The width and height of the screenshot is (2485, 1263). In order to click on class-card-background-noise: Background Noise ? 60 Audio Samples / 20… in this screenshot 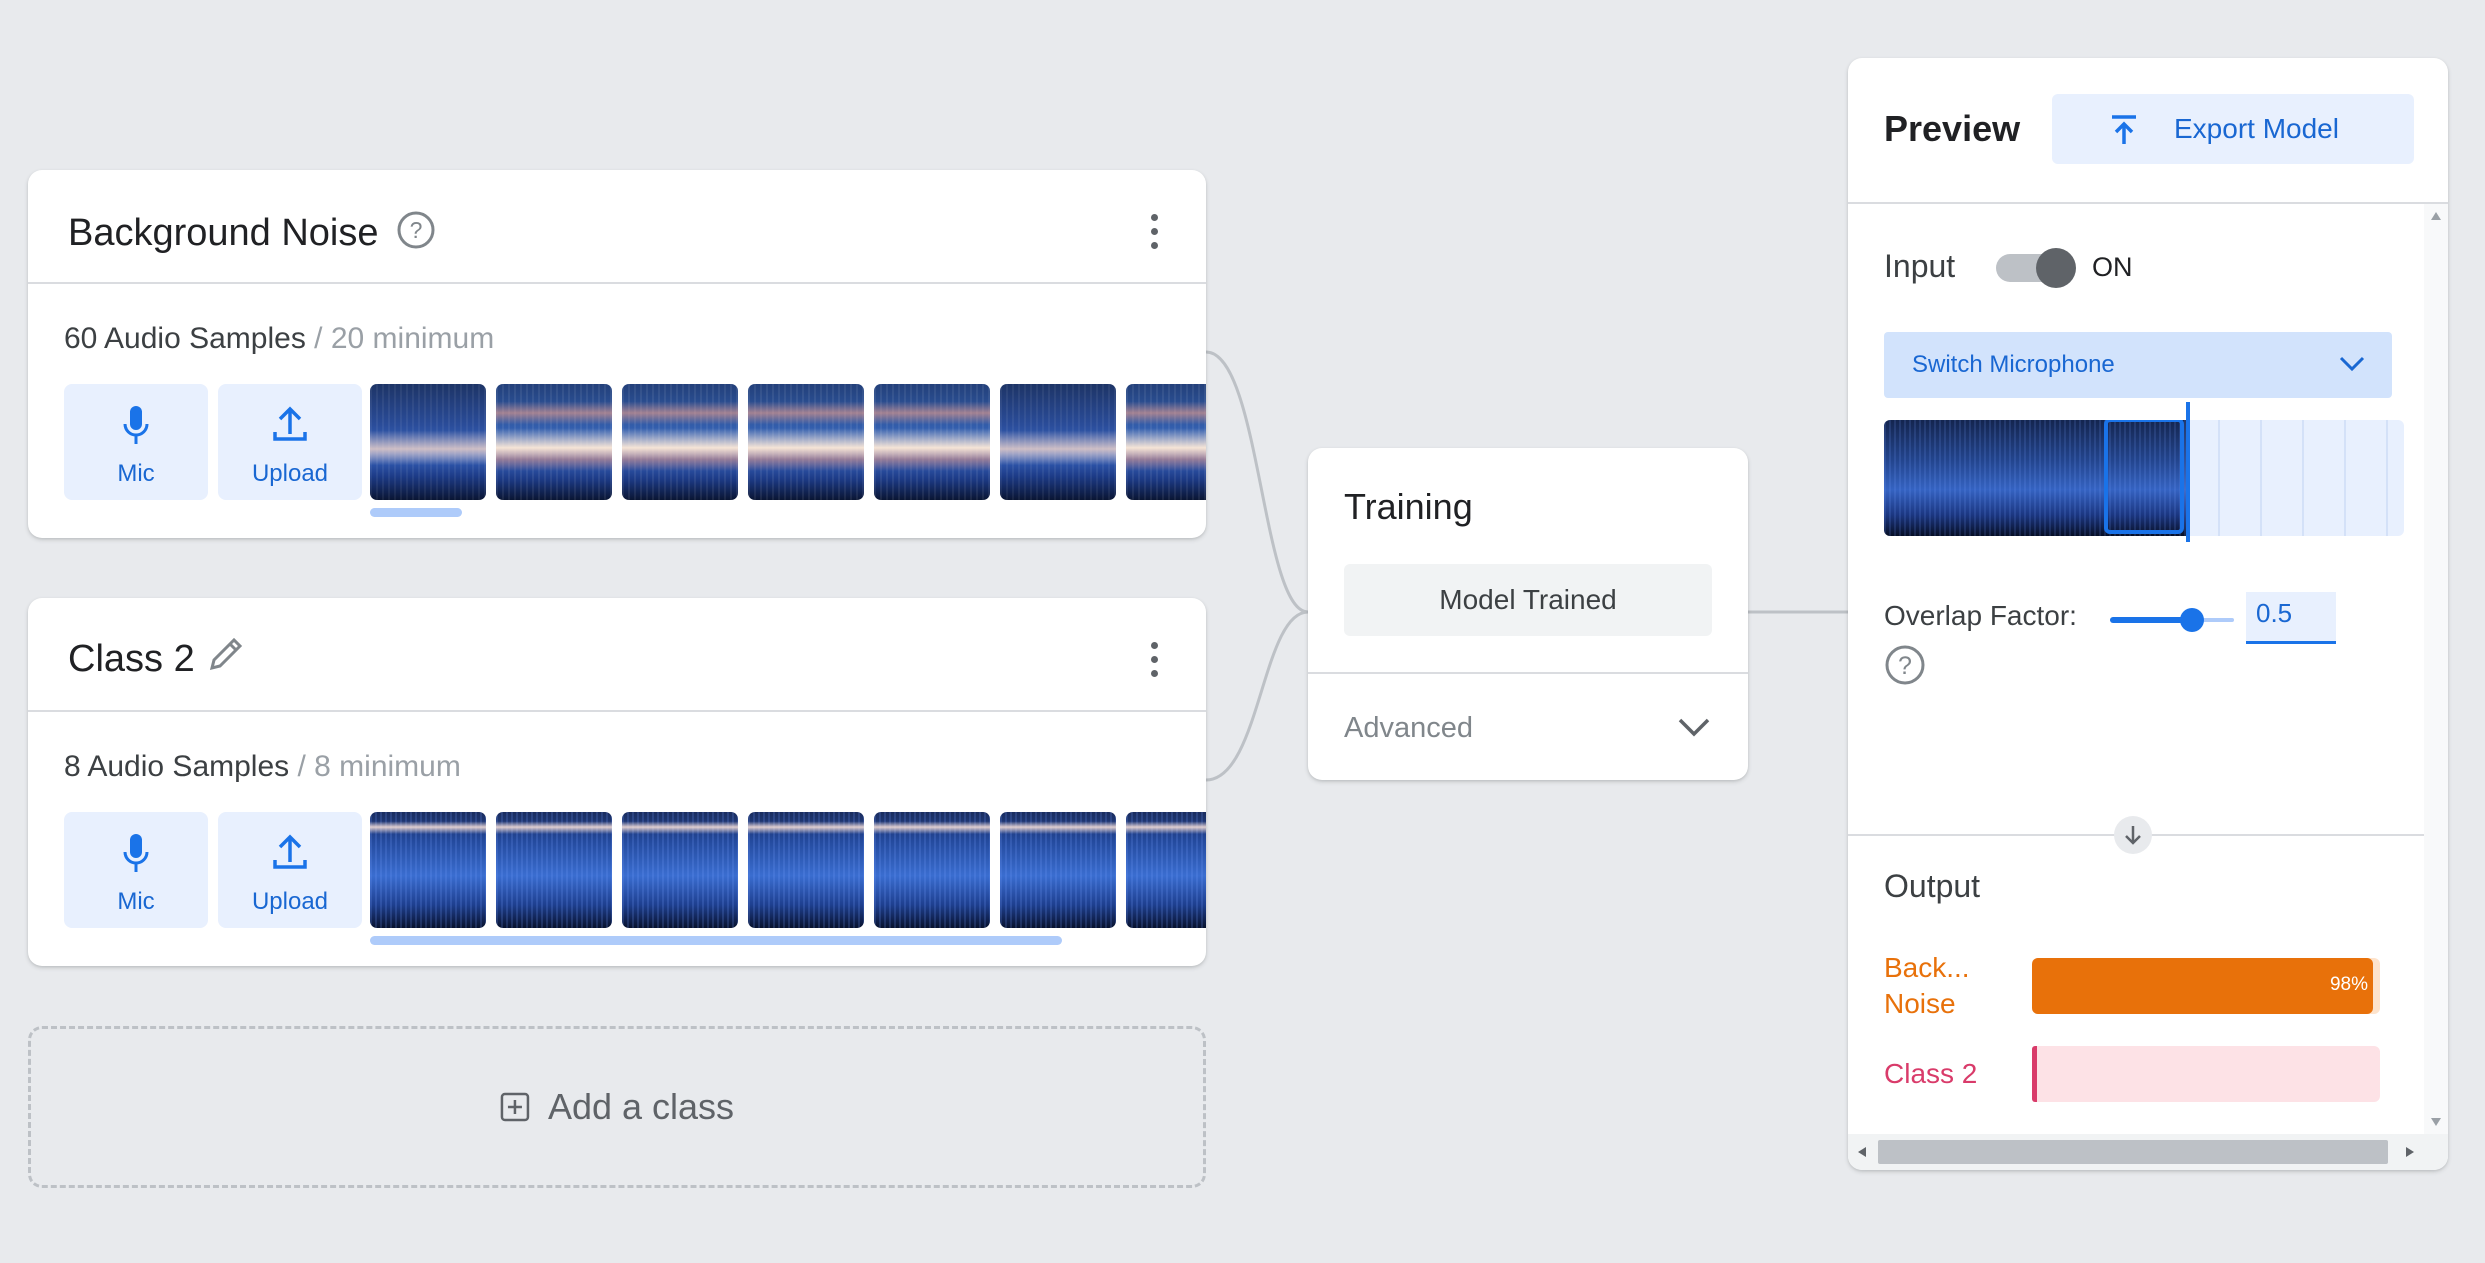, I will do `click(617, 354)`.